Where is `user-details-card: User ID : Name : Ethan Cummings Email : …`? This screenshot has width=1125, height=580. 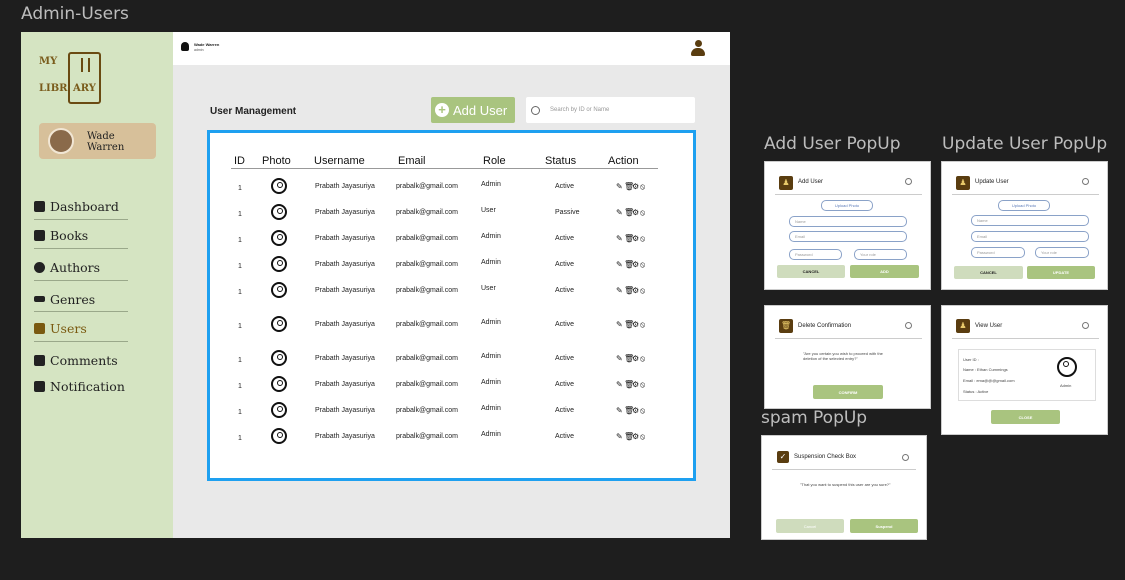 user-details-card: User ID : Name : Ethan Cummings Email : … is located at coordinates (1027, 375).